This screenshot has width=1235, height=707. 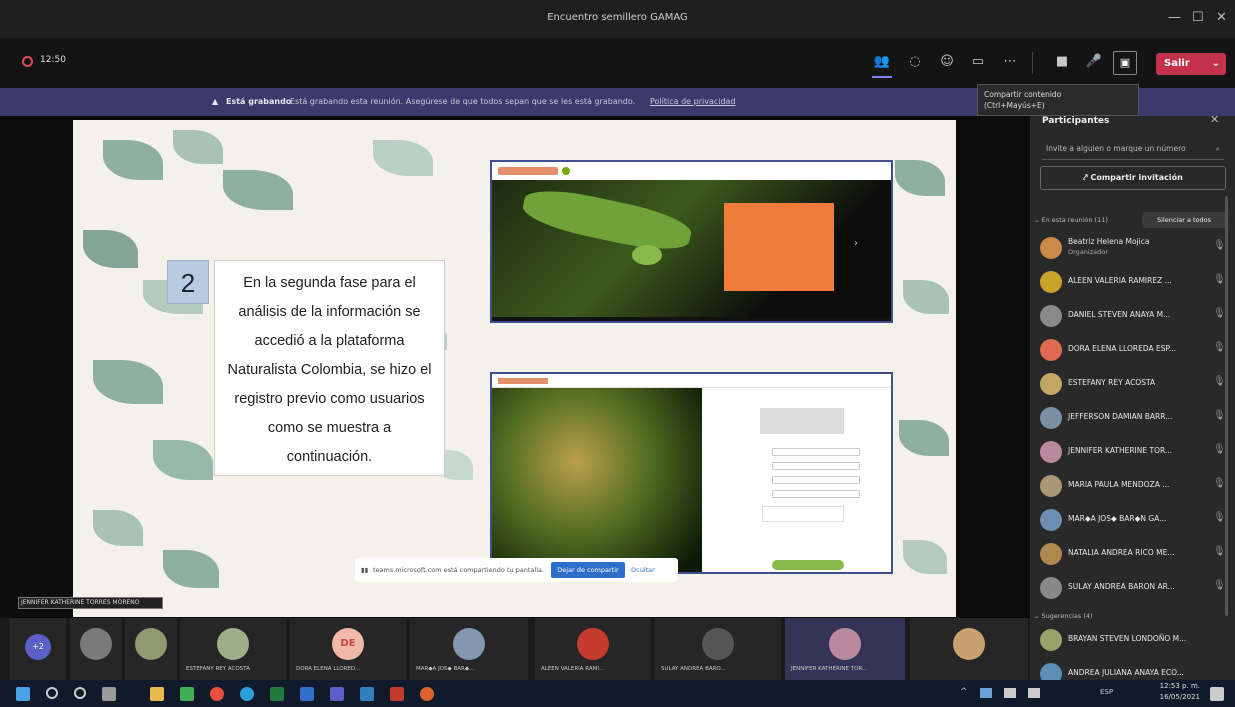 What do you see at coordinates (816, 480) in the screenshot?
I see `password-field` at bounding box center [816, 480].